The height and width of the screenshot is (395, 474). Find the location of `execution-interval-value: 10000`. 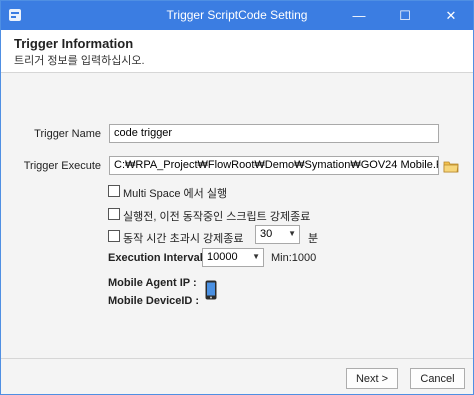

execution-interval-value: 10000 is located at coordinates (222, 257).